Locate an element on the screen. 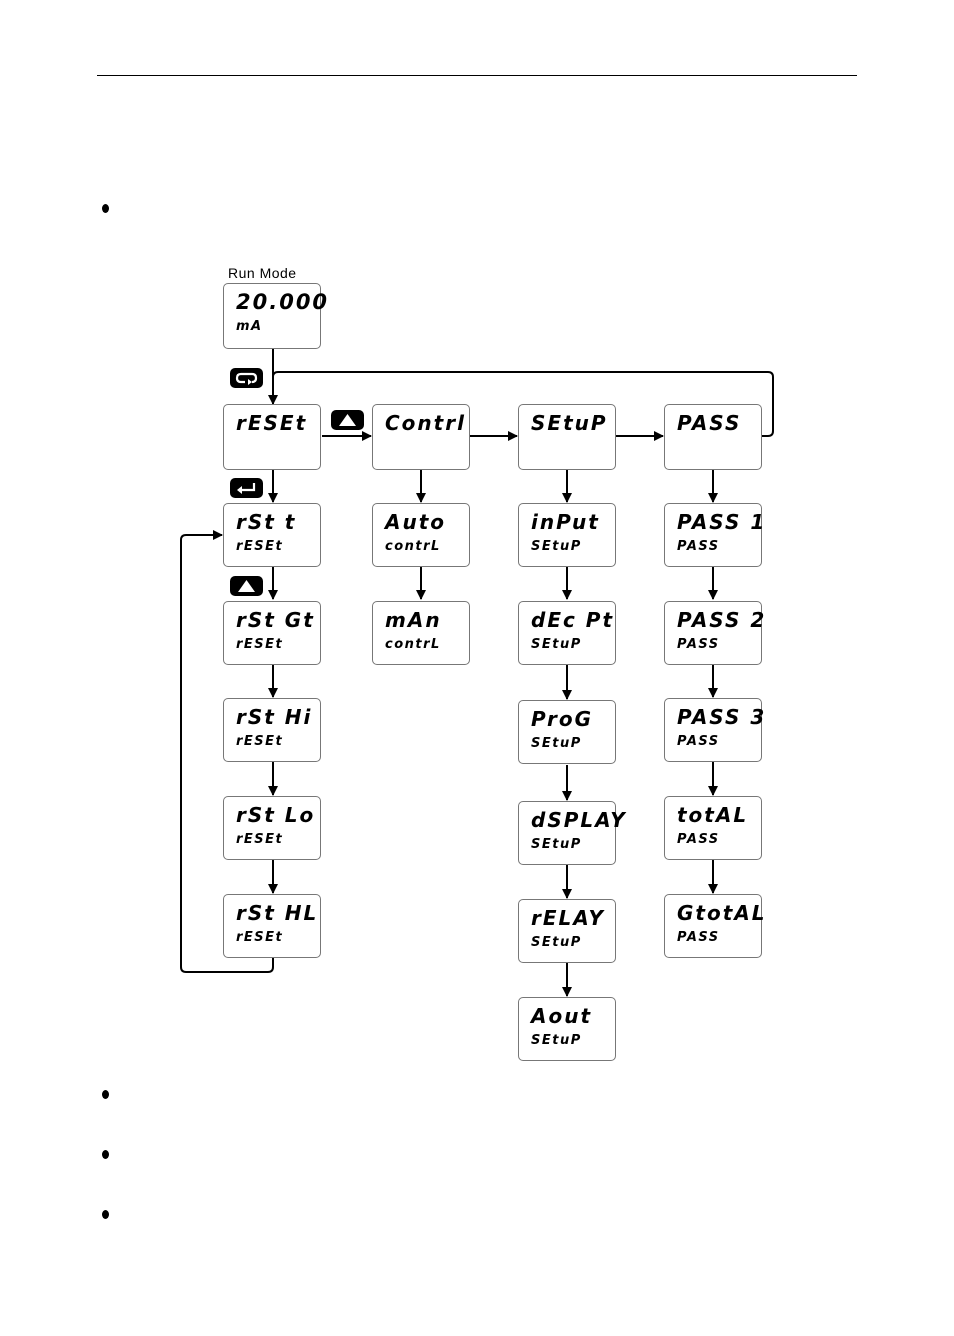 This screenshot has width=954, height=1336. reset-item-4: rSt Lo rESEt is located at coordinates (272, 828).